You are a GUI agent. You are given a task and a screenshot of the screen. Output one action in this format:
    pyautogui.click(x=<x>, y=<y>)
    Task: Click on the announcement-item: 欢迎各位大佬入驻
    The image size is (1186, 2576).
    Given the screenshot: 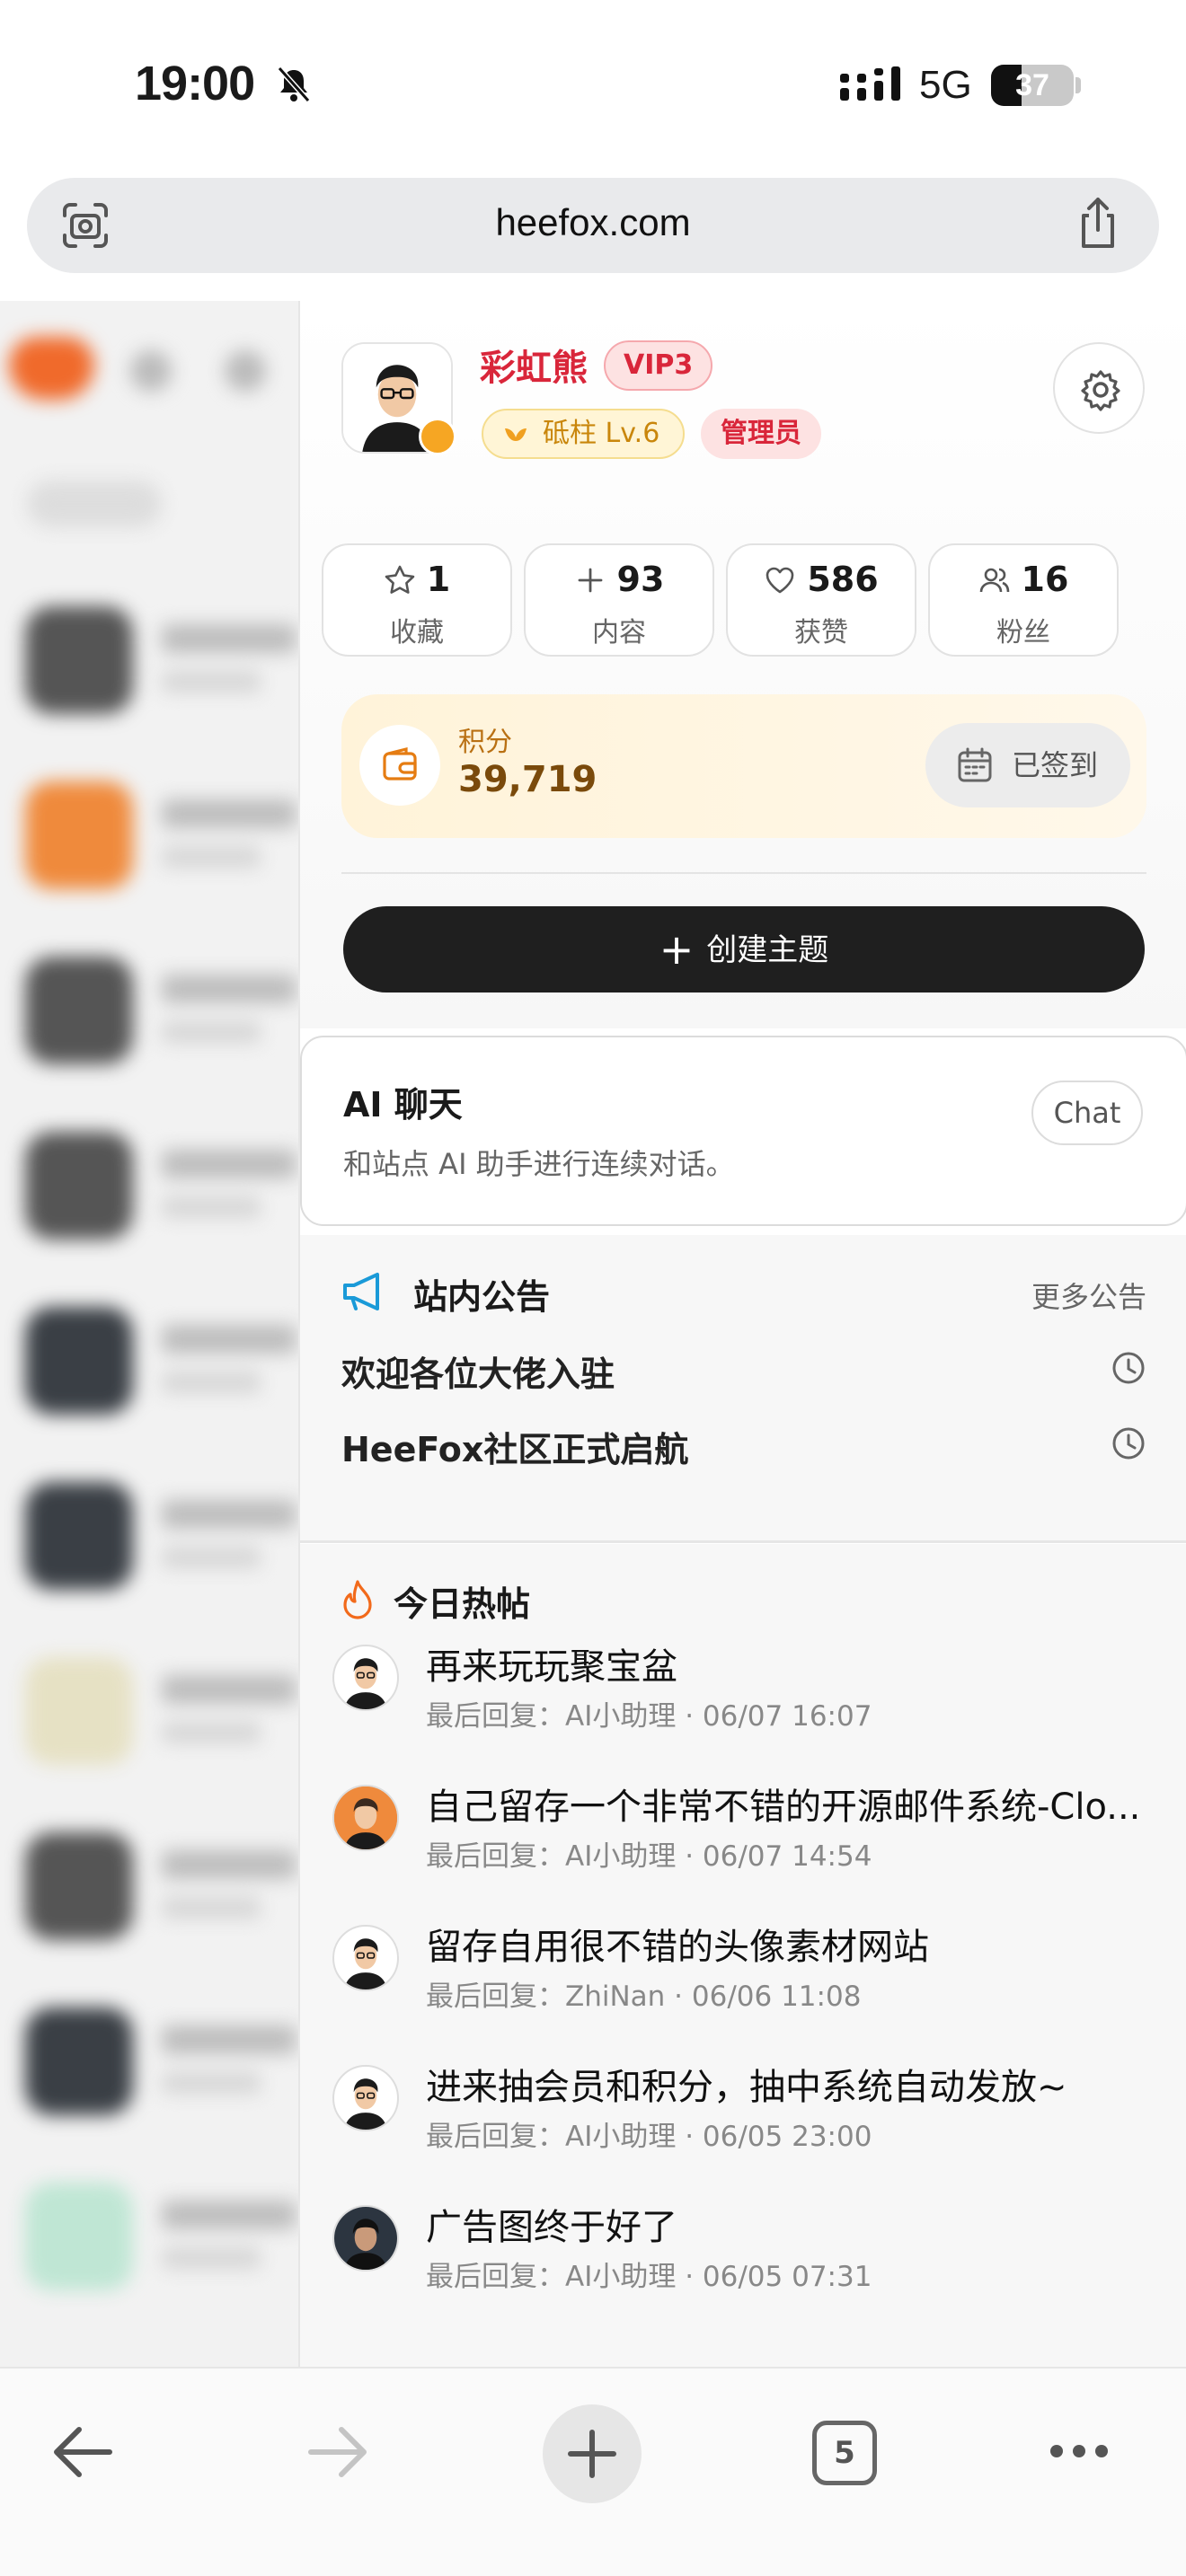 What is the action you would take?
    pyautogui.click(x=743, y=1371)
    